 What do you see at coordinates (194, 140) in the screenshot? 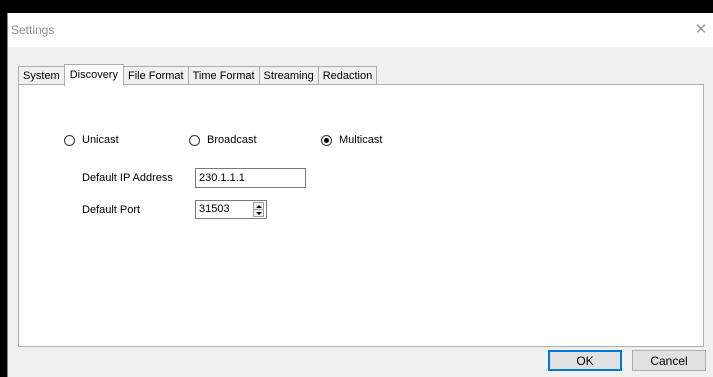
I see `radio-broadcast-circle` at bounding box center [194, 140].